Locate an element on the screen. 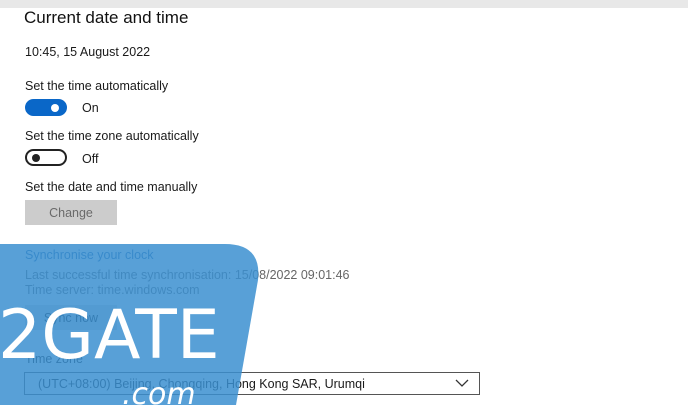 The width and height of the screenshot is (688, 405). chevron-down-icon is located at coordinates (462, 383).